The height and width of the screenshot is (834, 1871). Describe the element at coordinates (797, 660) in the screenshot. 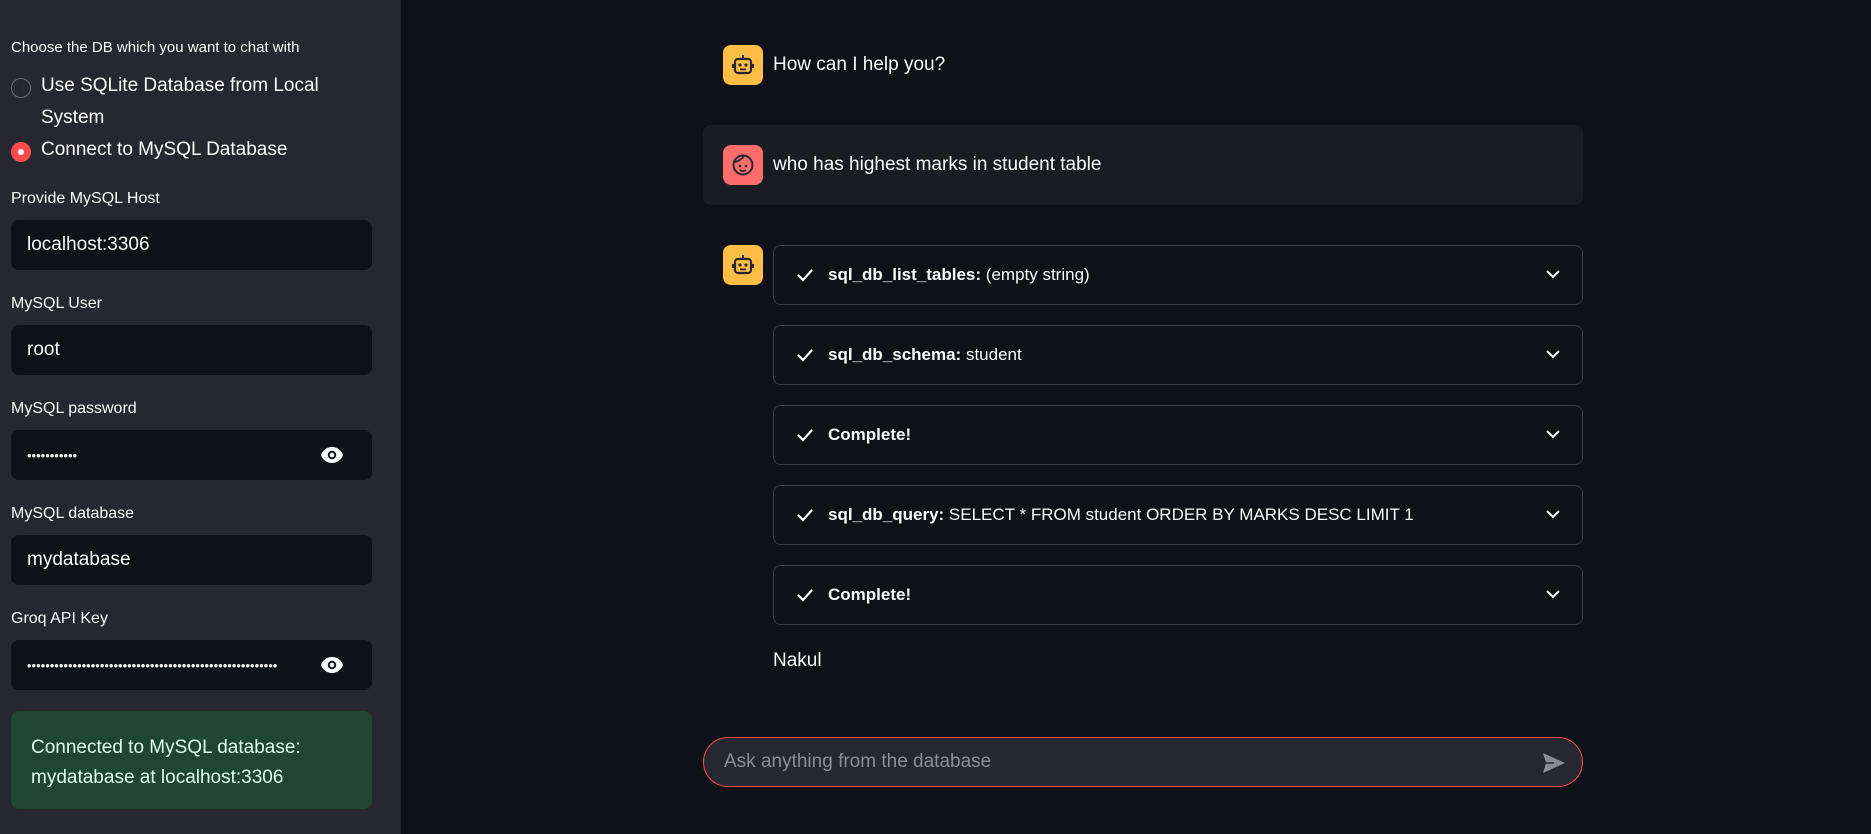

I see `bot-answer: Nakul` at that location.